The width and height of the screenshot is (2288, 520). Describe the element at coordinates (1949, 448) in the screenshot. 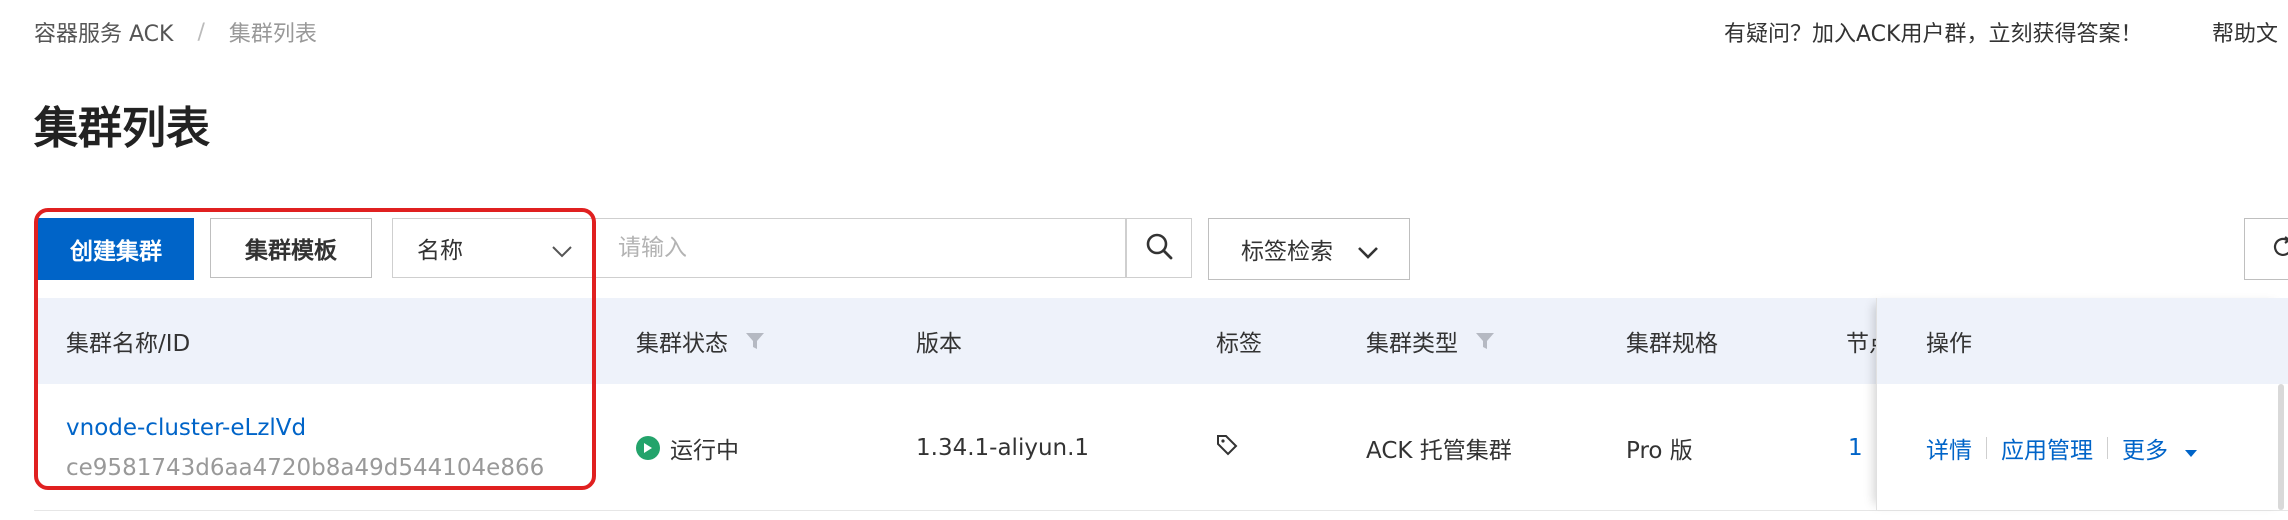

I see `details-link: 详情` at that location.